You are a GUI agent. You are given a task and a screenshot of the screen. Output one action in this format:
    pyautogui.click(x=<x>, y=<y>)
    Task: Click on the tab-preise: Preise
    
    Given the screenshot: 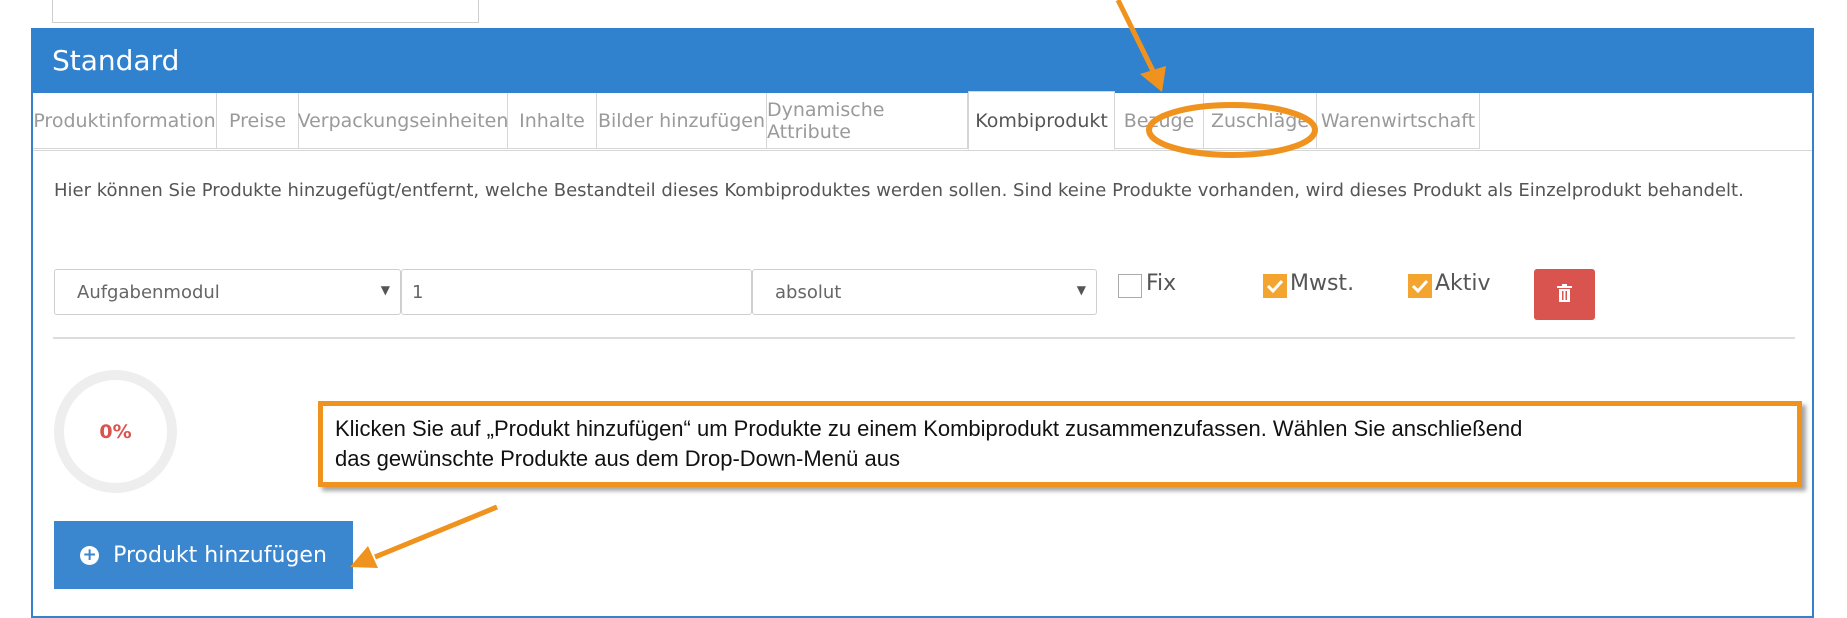 What is the action you would take?
    pyautogui.click(x=258, y=121)
    